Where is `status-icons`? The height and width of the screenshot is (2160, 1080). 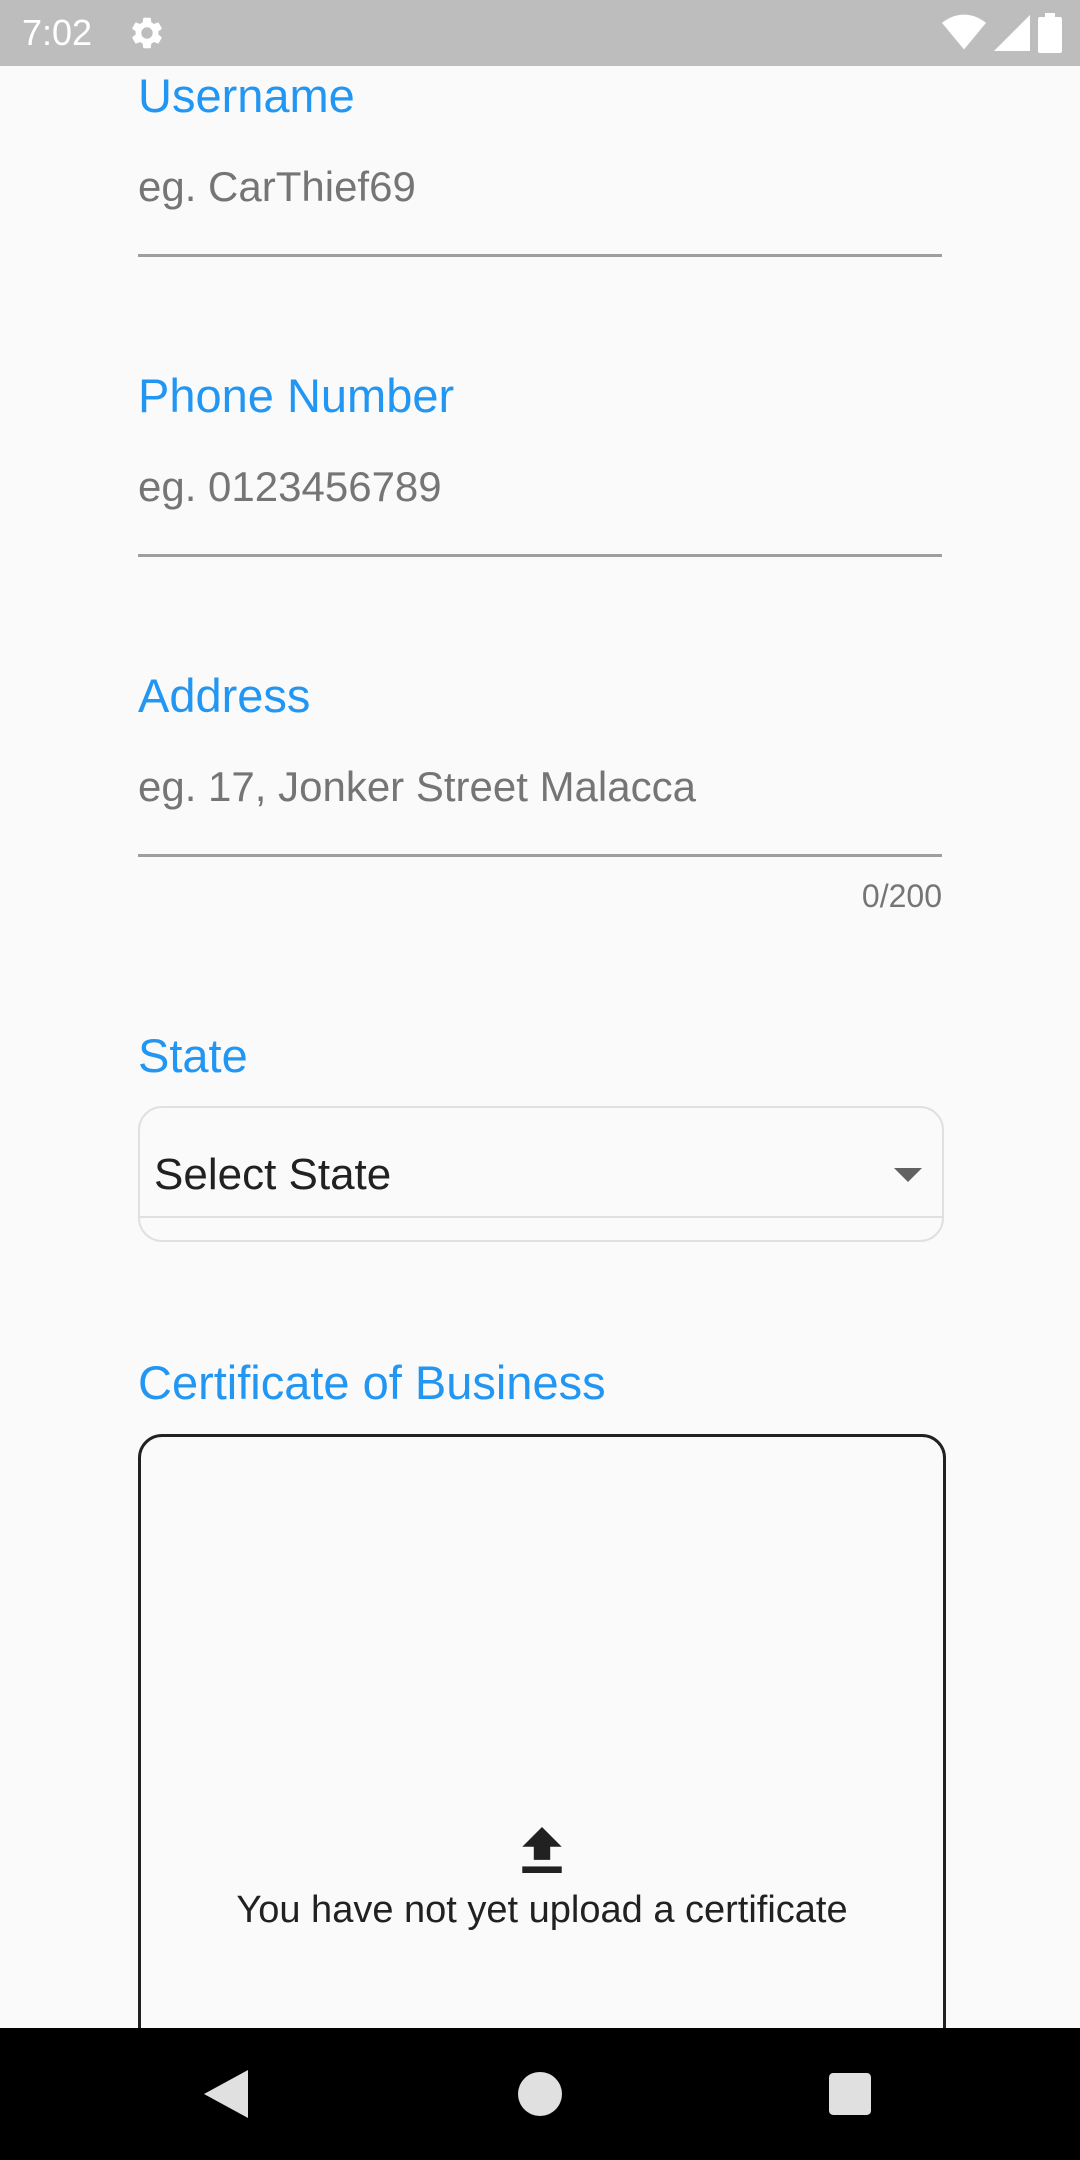 status-icons is located at coordinates (1002, 33).